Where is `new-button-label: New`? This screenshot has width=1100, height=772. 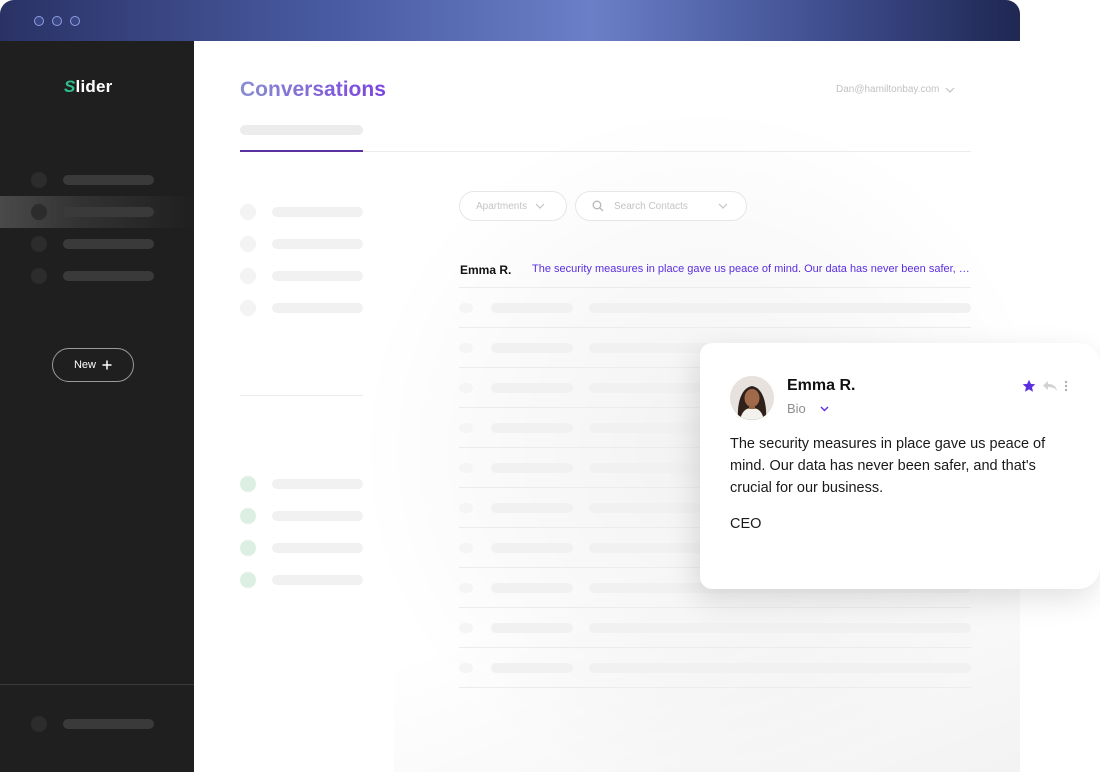 new-button-label: New is located at coordinates (84, 365).